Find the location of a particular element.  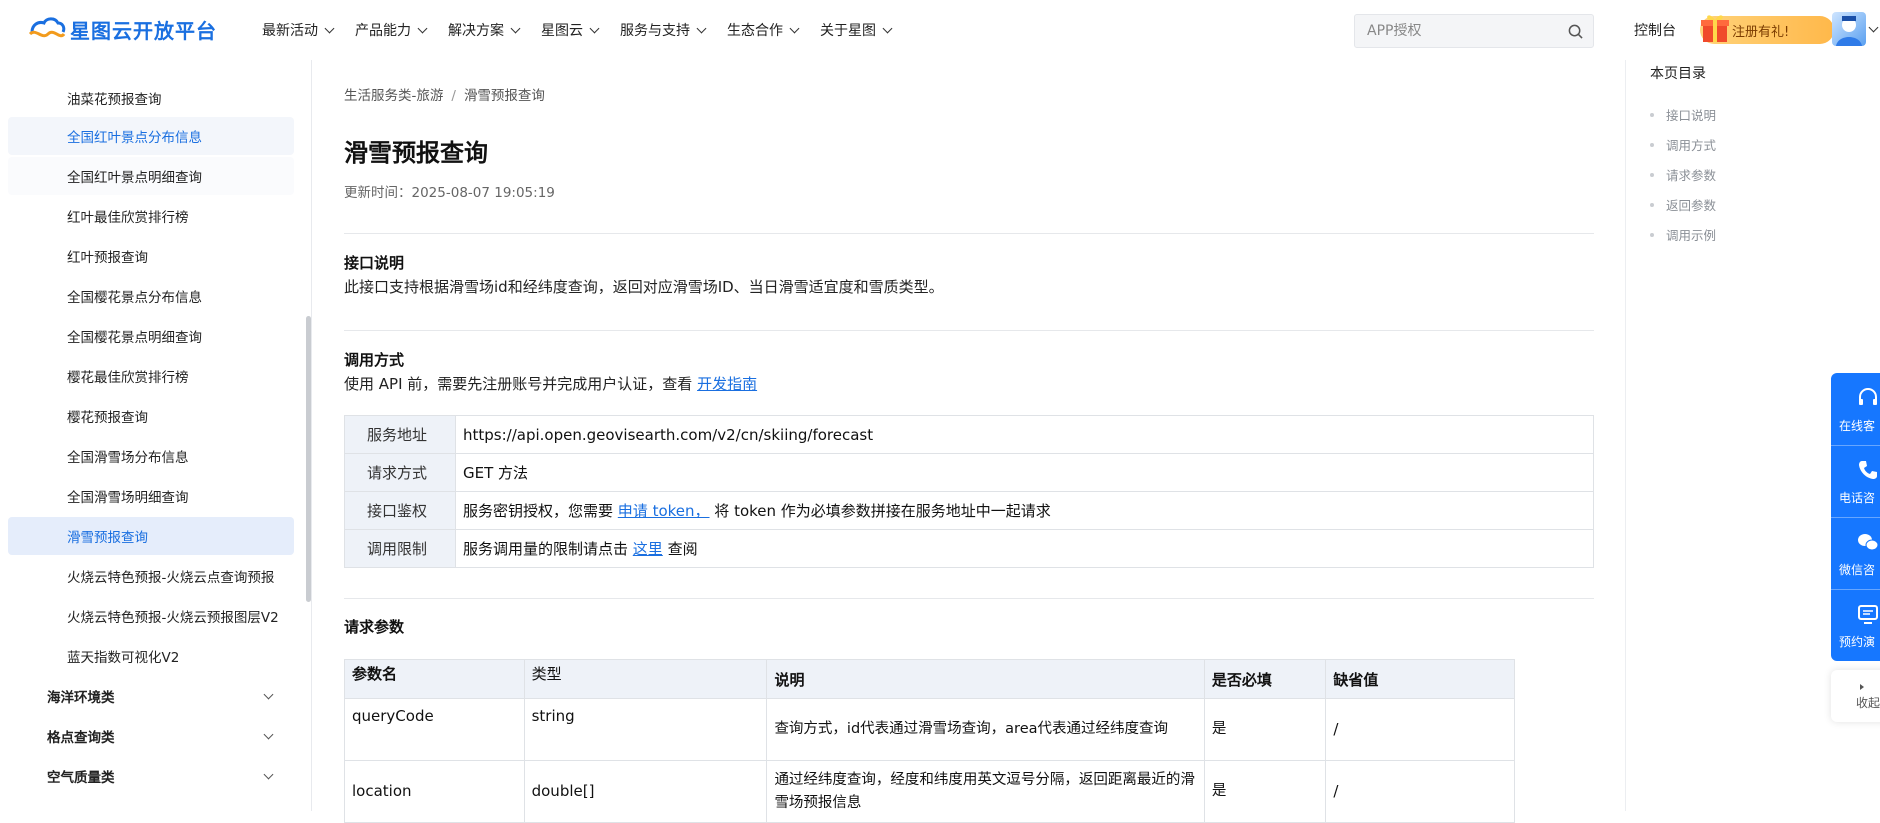

user-avatar-icon is located at coordinates (1849, 31).